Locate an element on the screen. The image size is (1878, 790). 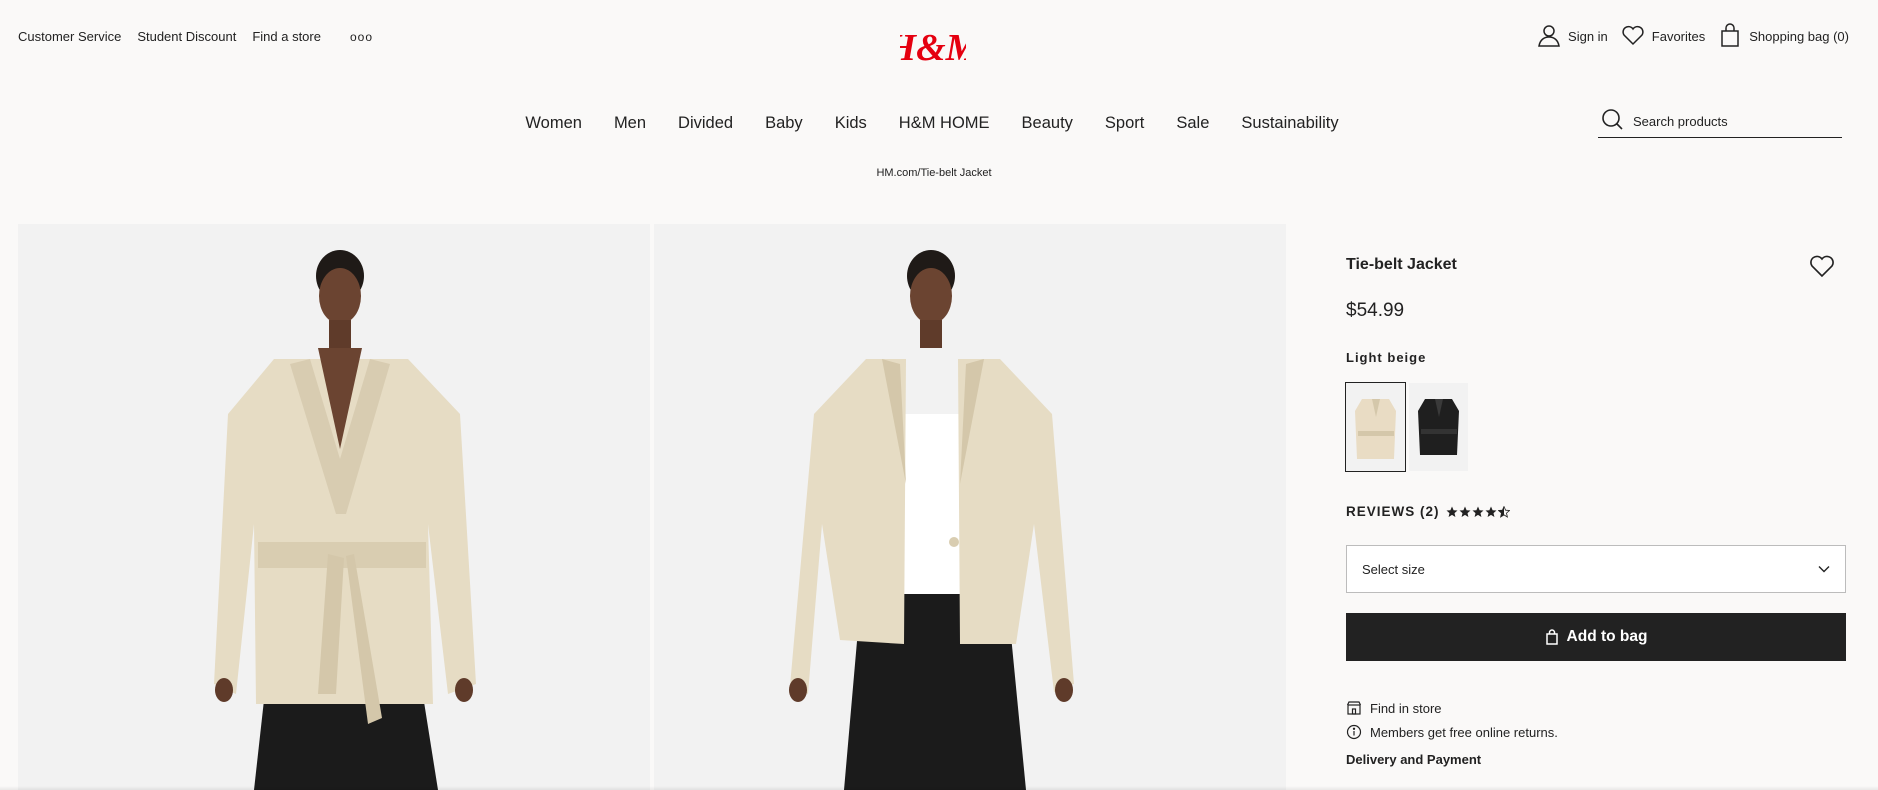
members-returns-note: Members get free online returns. is located at coordinates (1452, 732).